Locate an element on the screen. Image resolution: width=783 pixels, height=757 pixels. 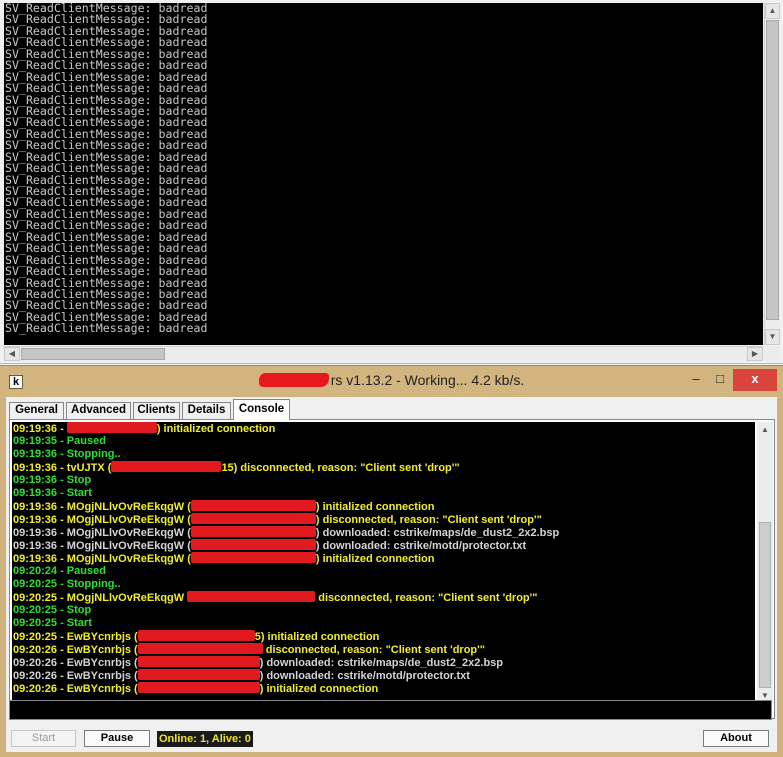
log-line-text: 09:20:25 - Start is located at coordinates (52, 623).